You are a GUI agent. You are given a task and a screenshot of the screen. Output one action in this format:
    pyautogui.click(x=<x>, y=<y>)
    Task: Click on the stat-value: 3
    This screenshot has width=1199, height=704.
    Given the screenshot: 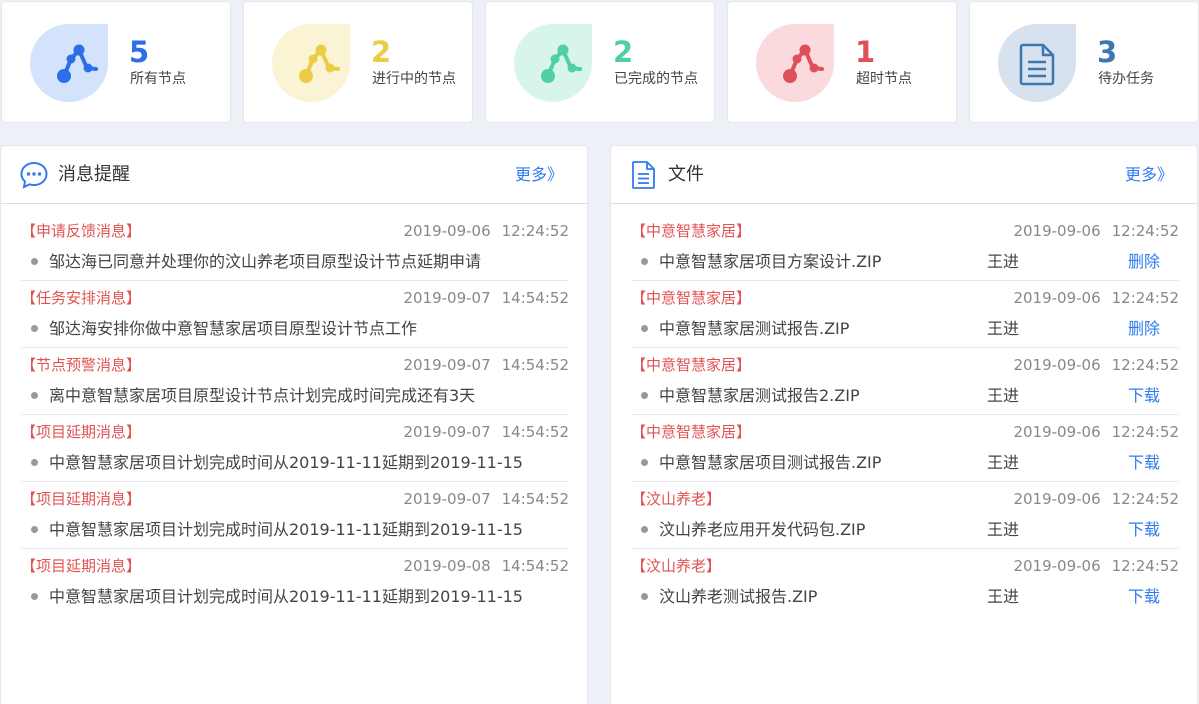 What is the action you would take?
    pyautogui.click(x=1107, y=52)
    